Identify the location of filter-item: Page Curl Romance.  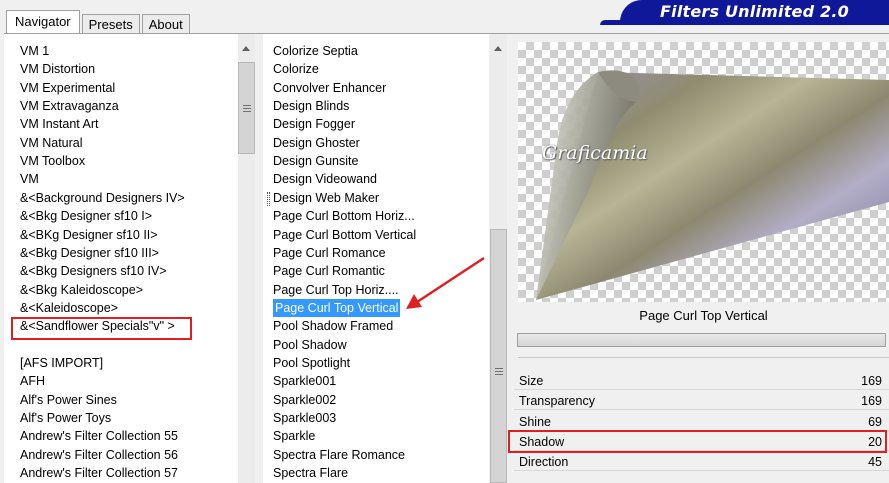
(329, 253).